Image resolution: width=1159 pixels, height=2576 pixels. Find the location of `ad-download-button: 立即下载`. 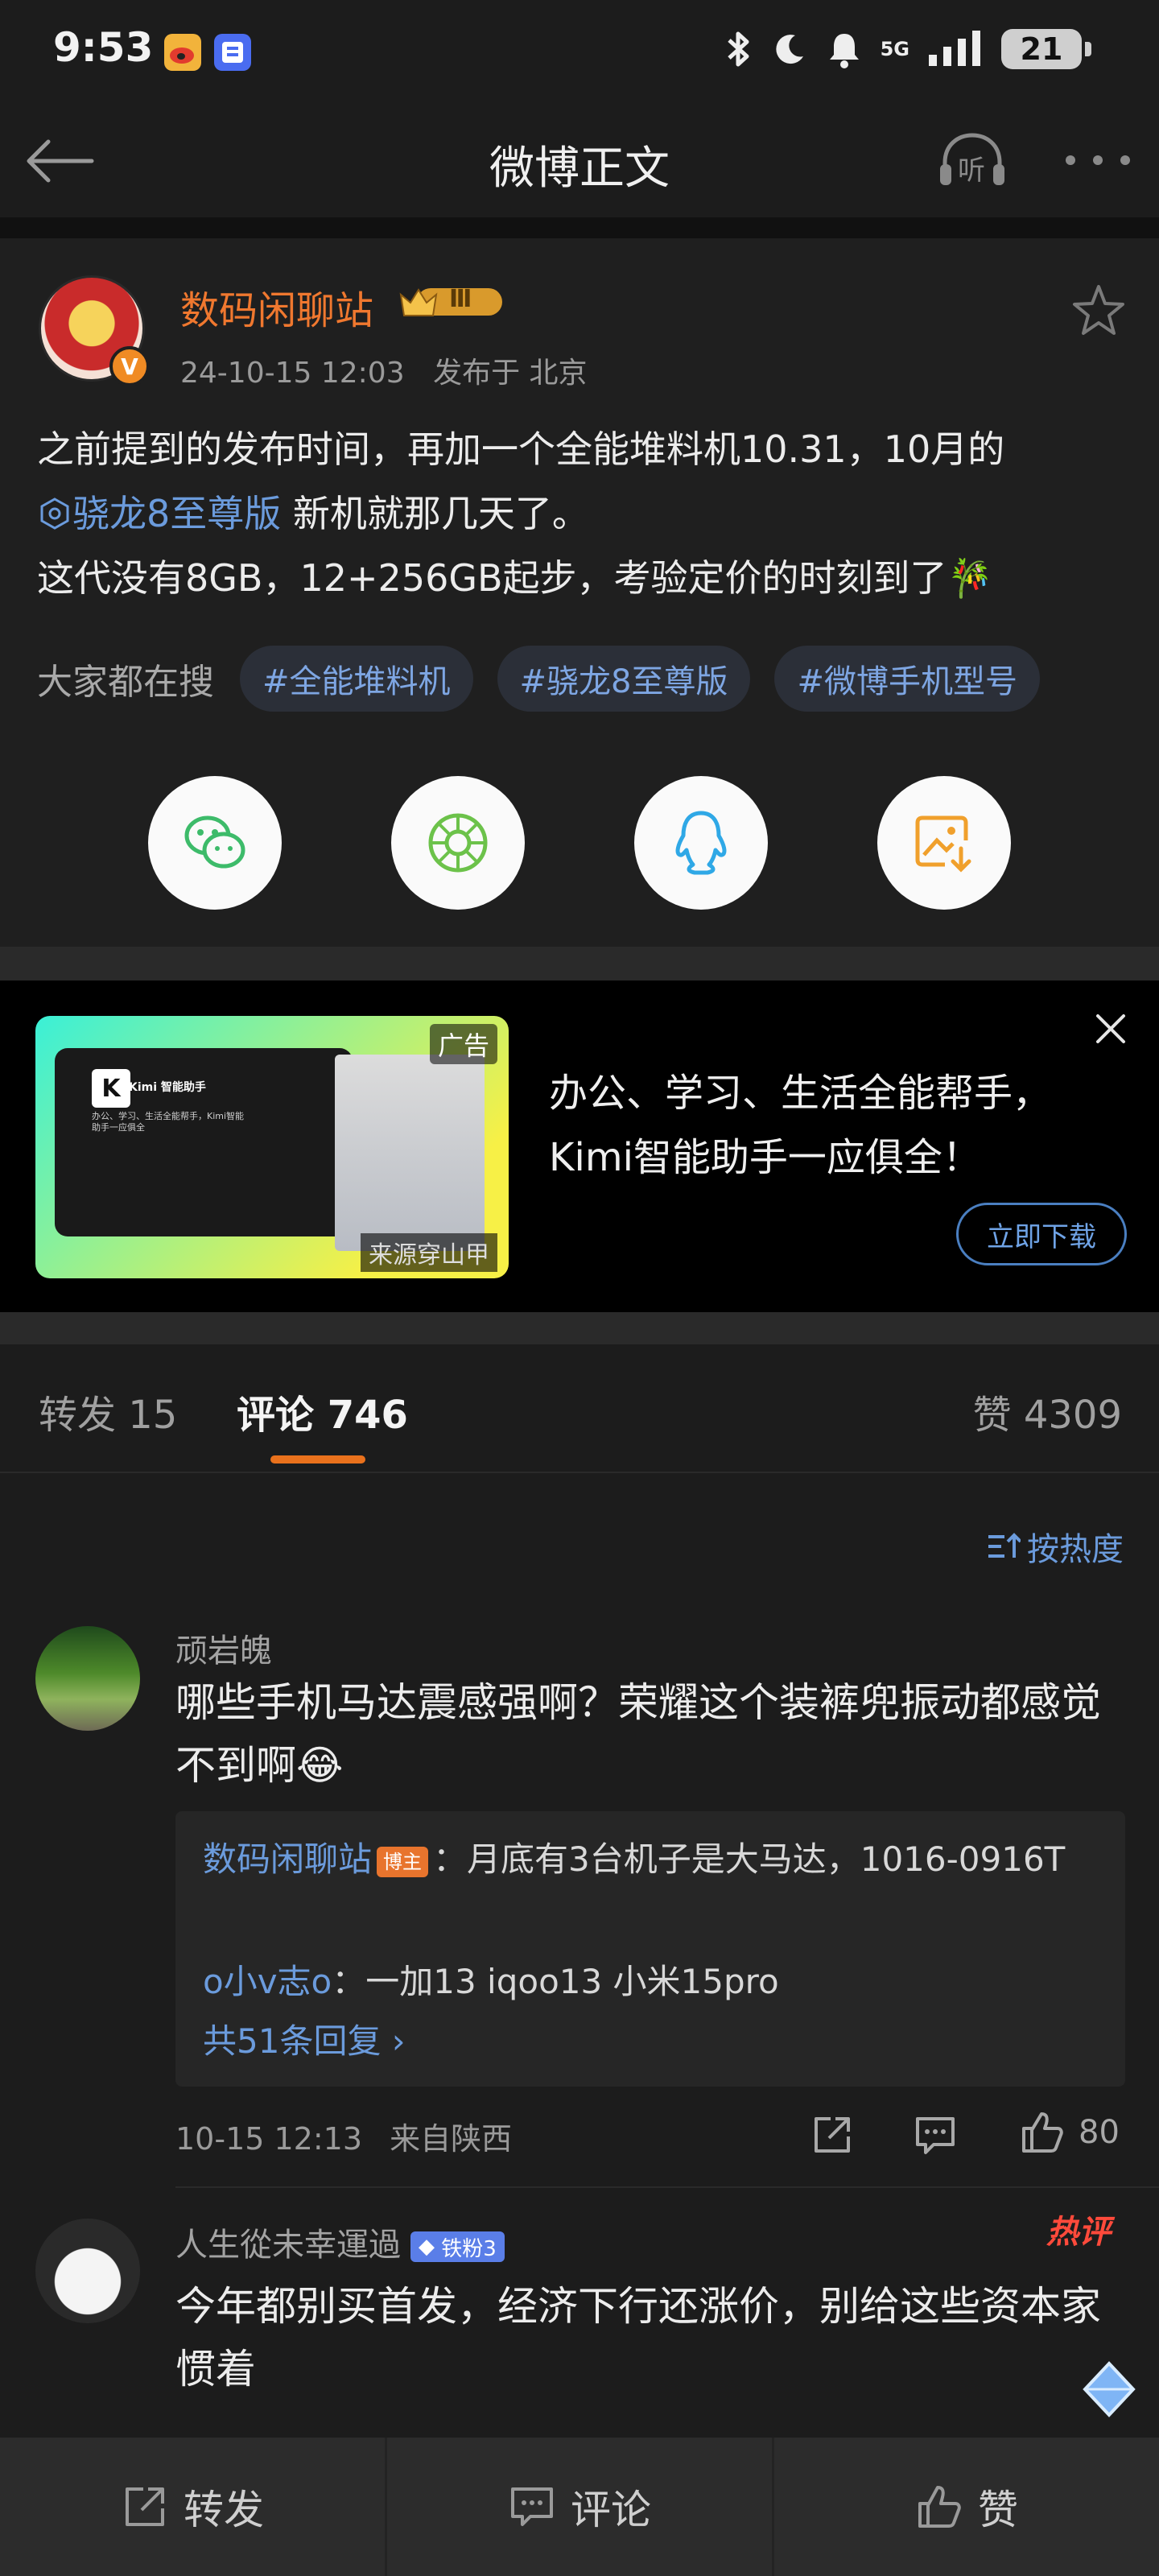

ad-download-button: 立即下载 is located at coordinates (1041, 1234).